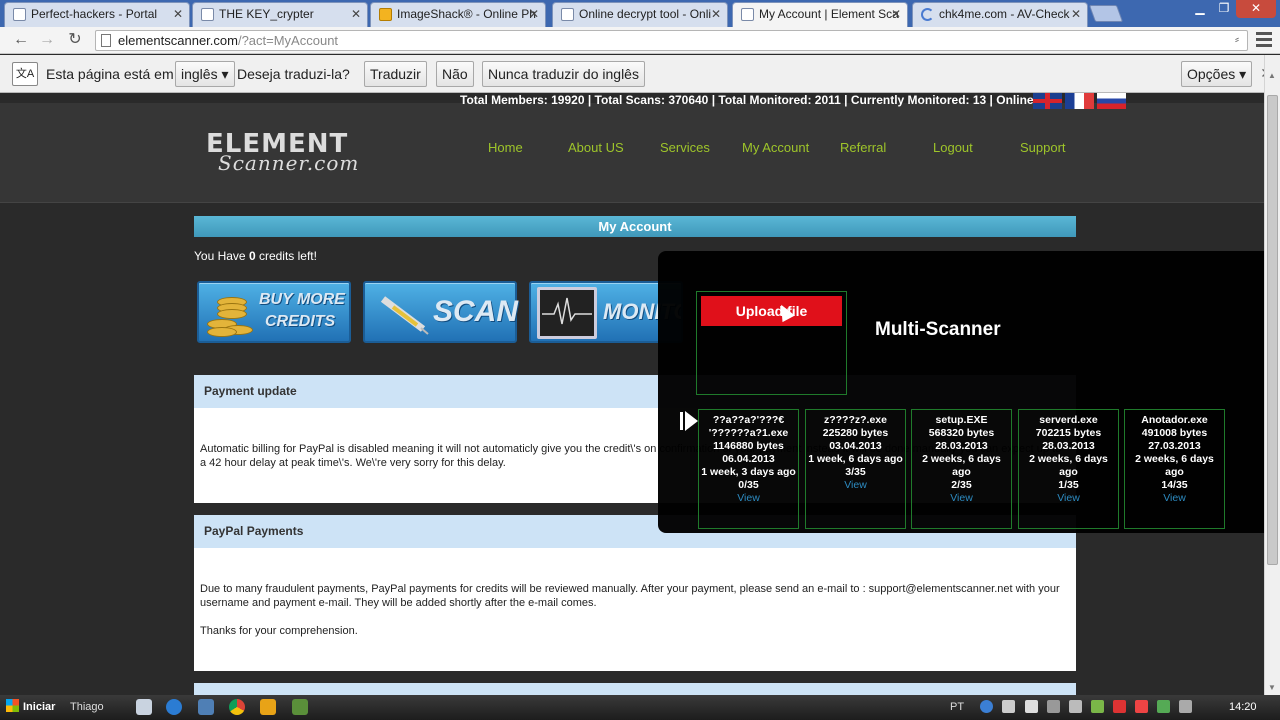 The width and height of the screenshot is (1280, 720). I want to click on tab-title: My Account | Element Sca, so click(829, 14).